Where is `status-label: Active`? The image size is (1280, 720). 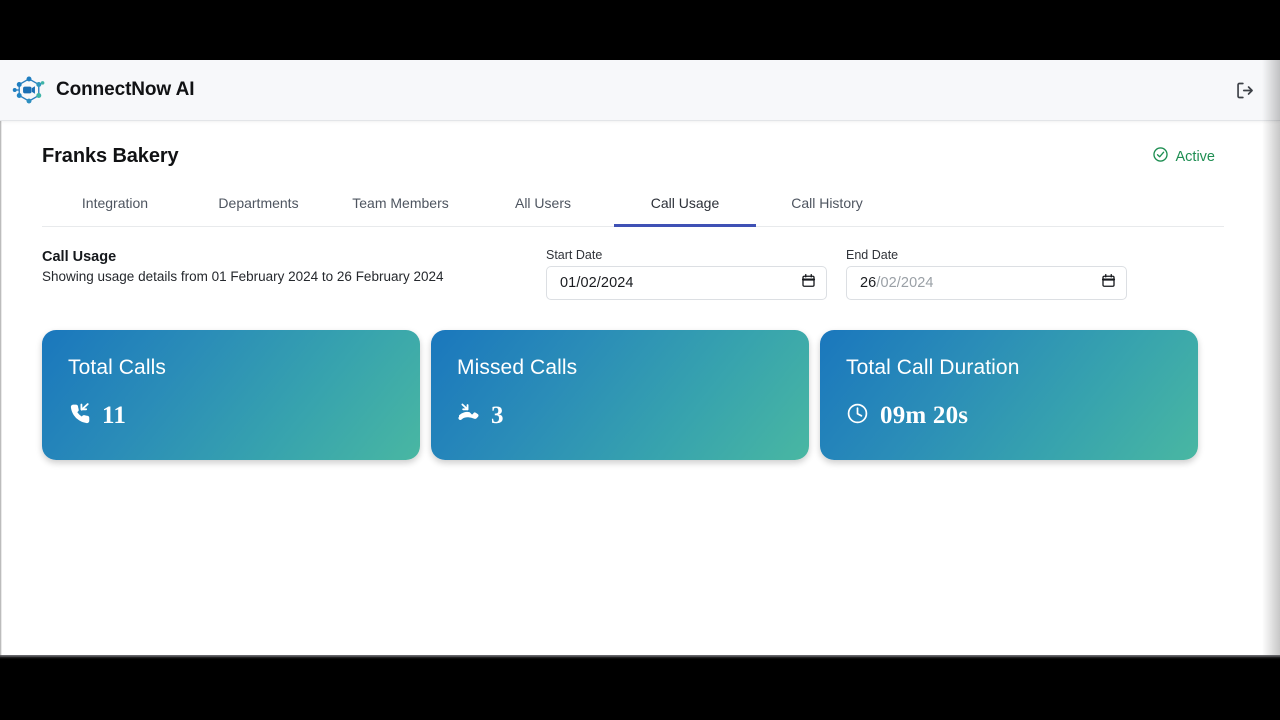 status-label: Active is located at coordinates (1195, 156).